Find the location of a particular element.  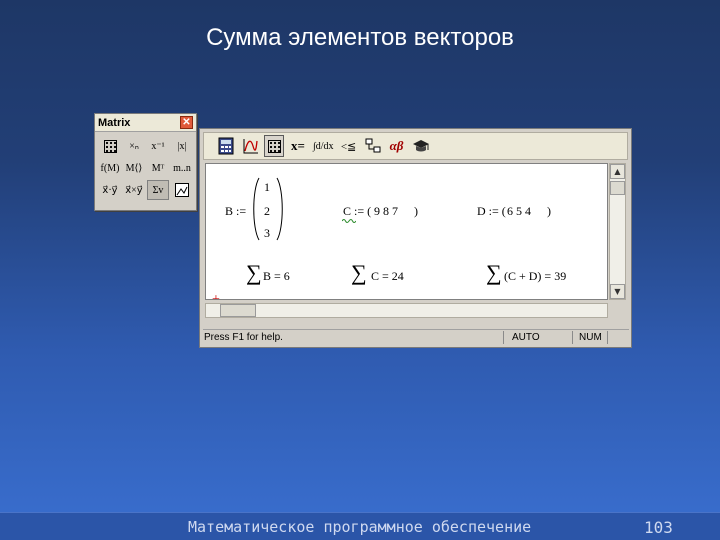

greek-toolbar-button: αβ is located at coordinates (397, 146).